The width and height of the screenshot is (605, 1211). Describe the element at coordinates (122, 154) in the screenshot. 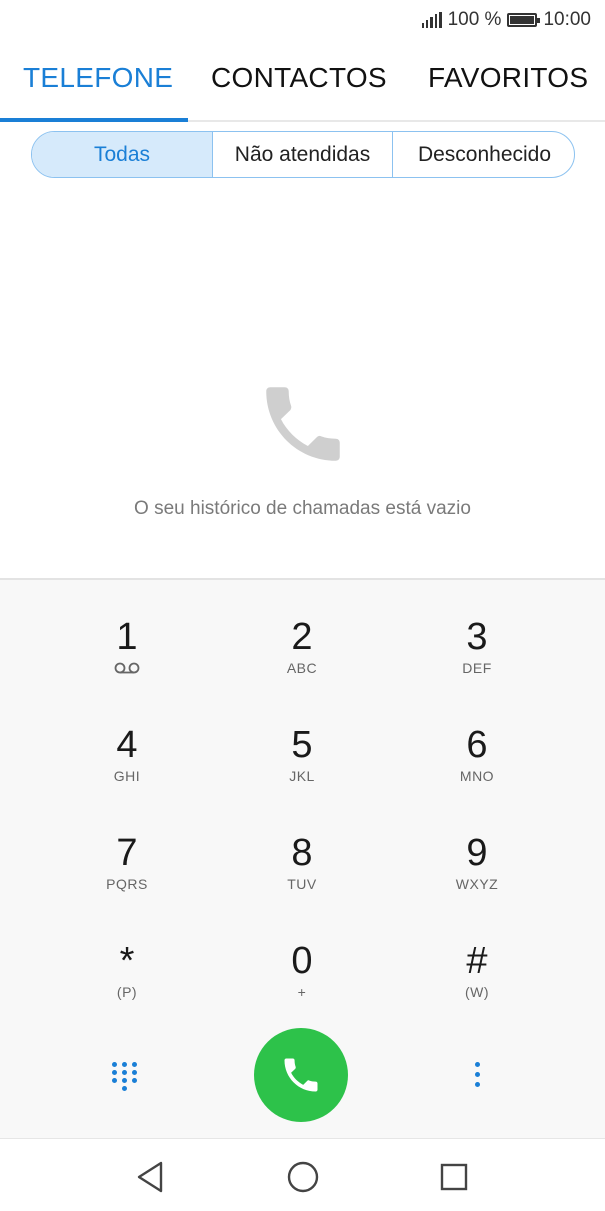

I see `filter-todas: Todas` at that location.